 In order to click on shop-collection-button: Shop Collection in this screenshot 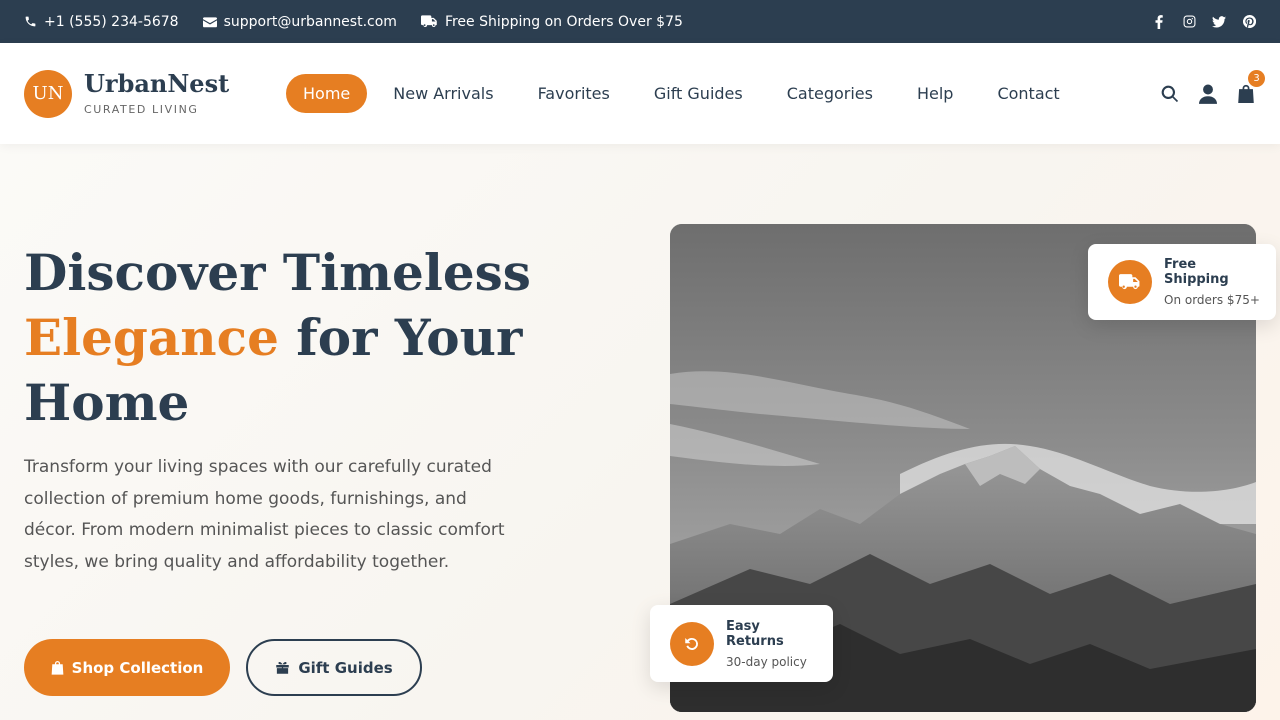, I will do `click(127, 667)`.